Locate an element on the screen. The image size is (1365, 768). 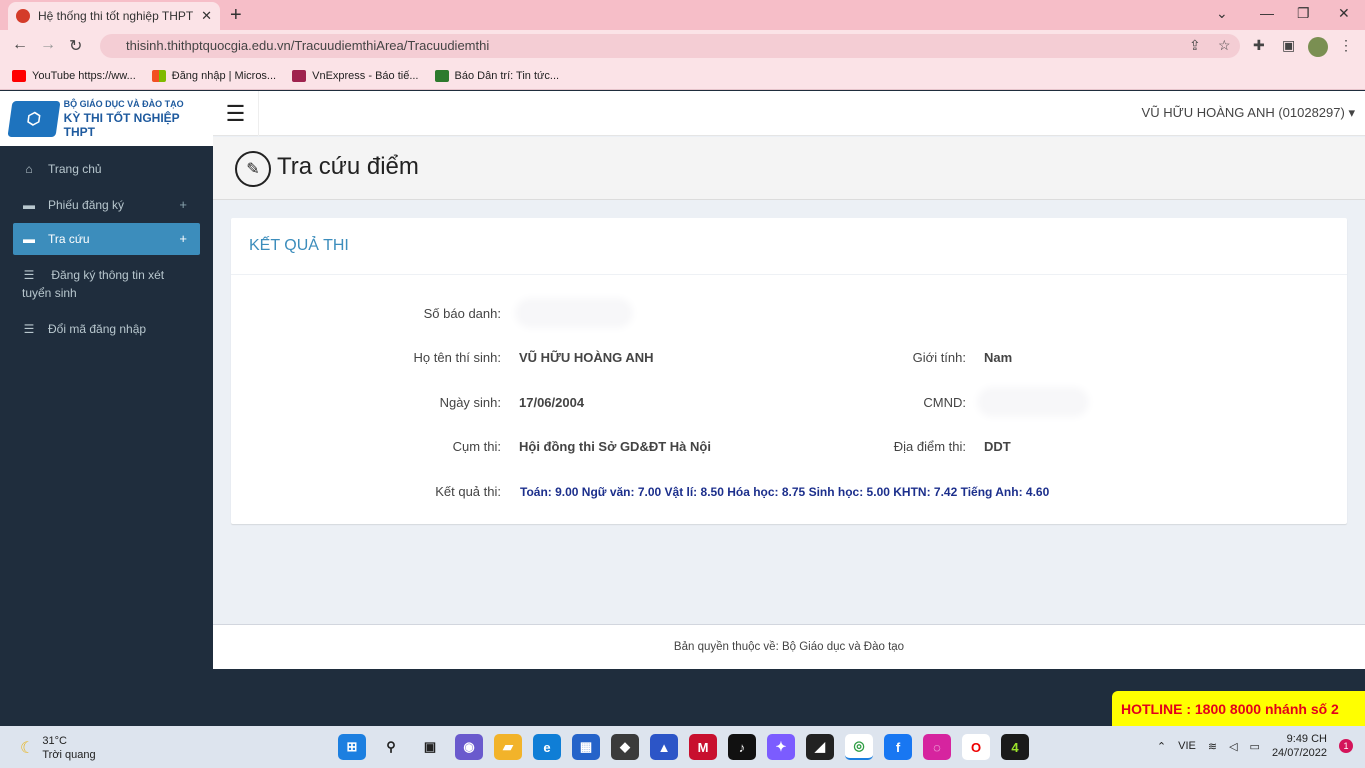
windows-start-icon: ⊞ is located at coordinates (352, 747).